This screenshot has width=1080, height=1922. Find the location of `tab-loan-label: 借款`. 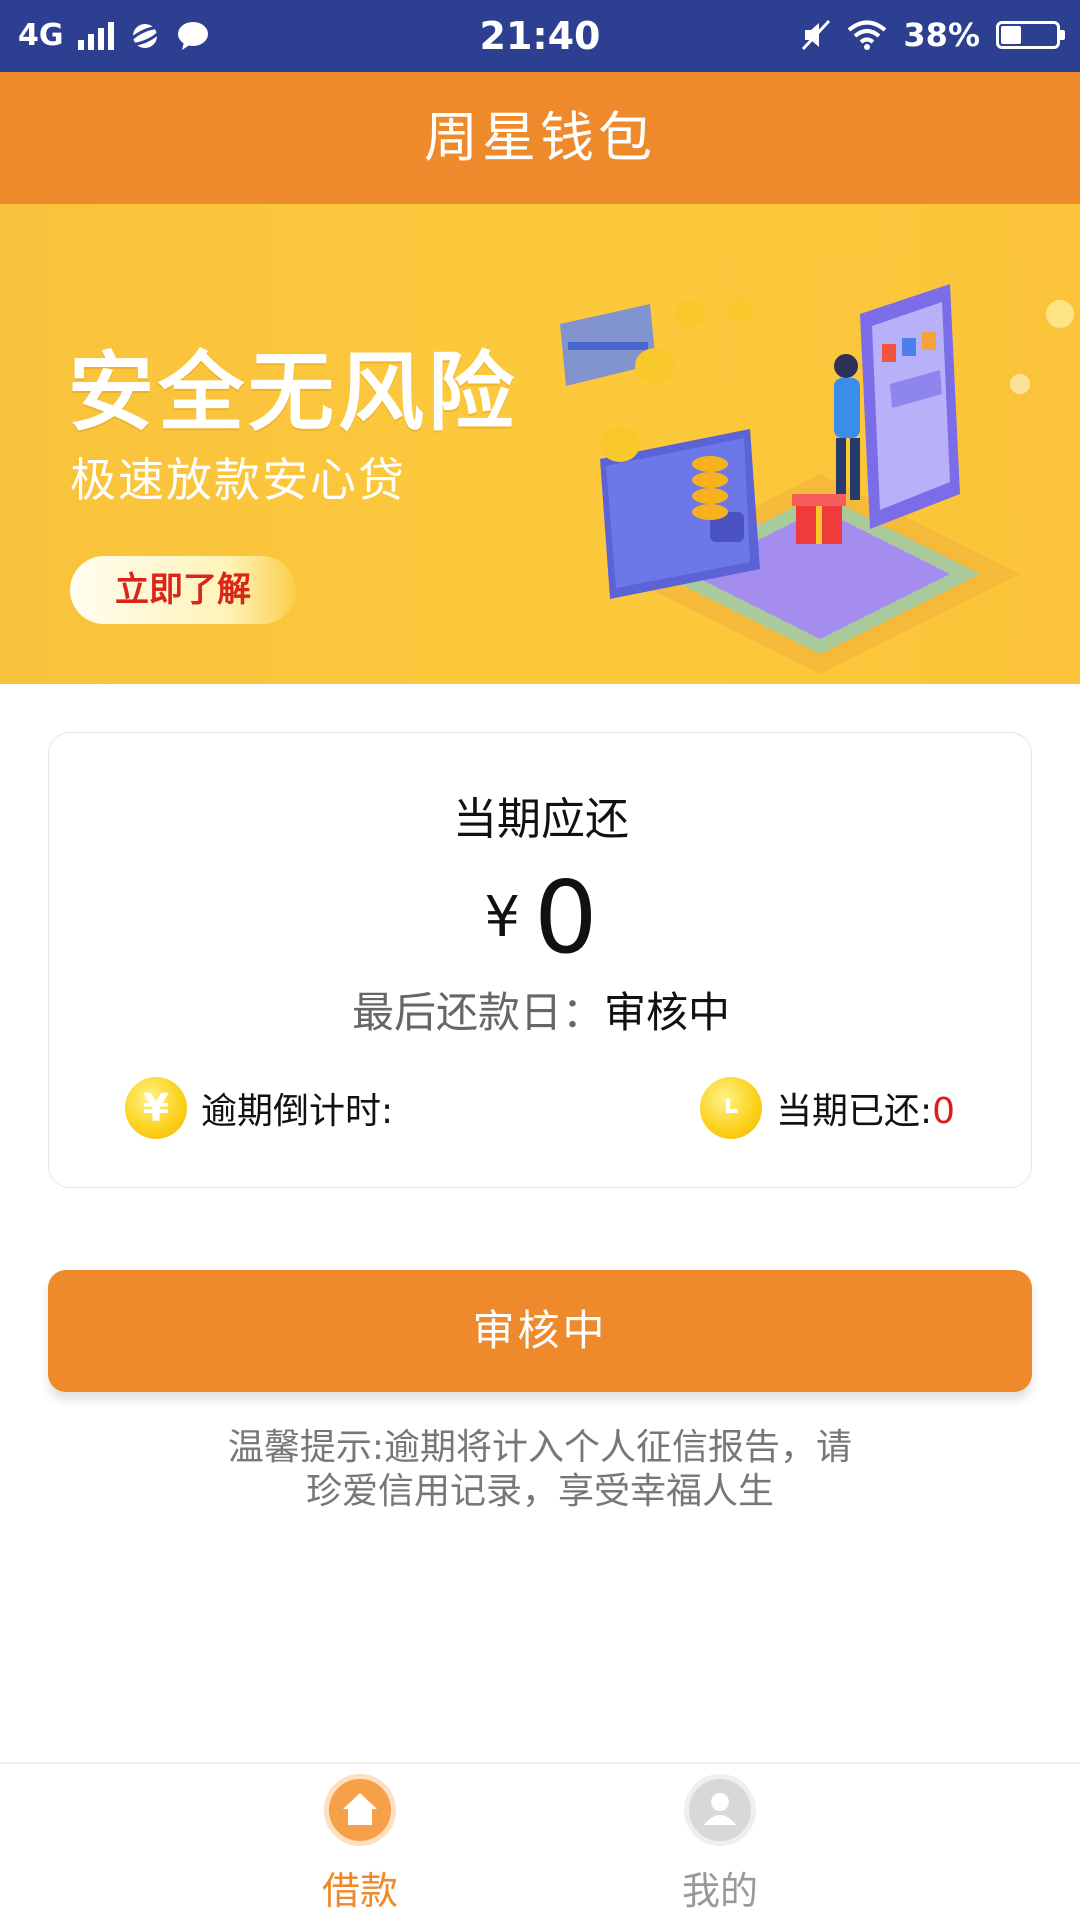

tab-loan-label: 借款 is located at coordinates (359, 1891).